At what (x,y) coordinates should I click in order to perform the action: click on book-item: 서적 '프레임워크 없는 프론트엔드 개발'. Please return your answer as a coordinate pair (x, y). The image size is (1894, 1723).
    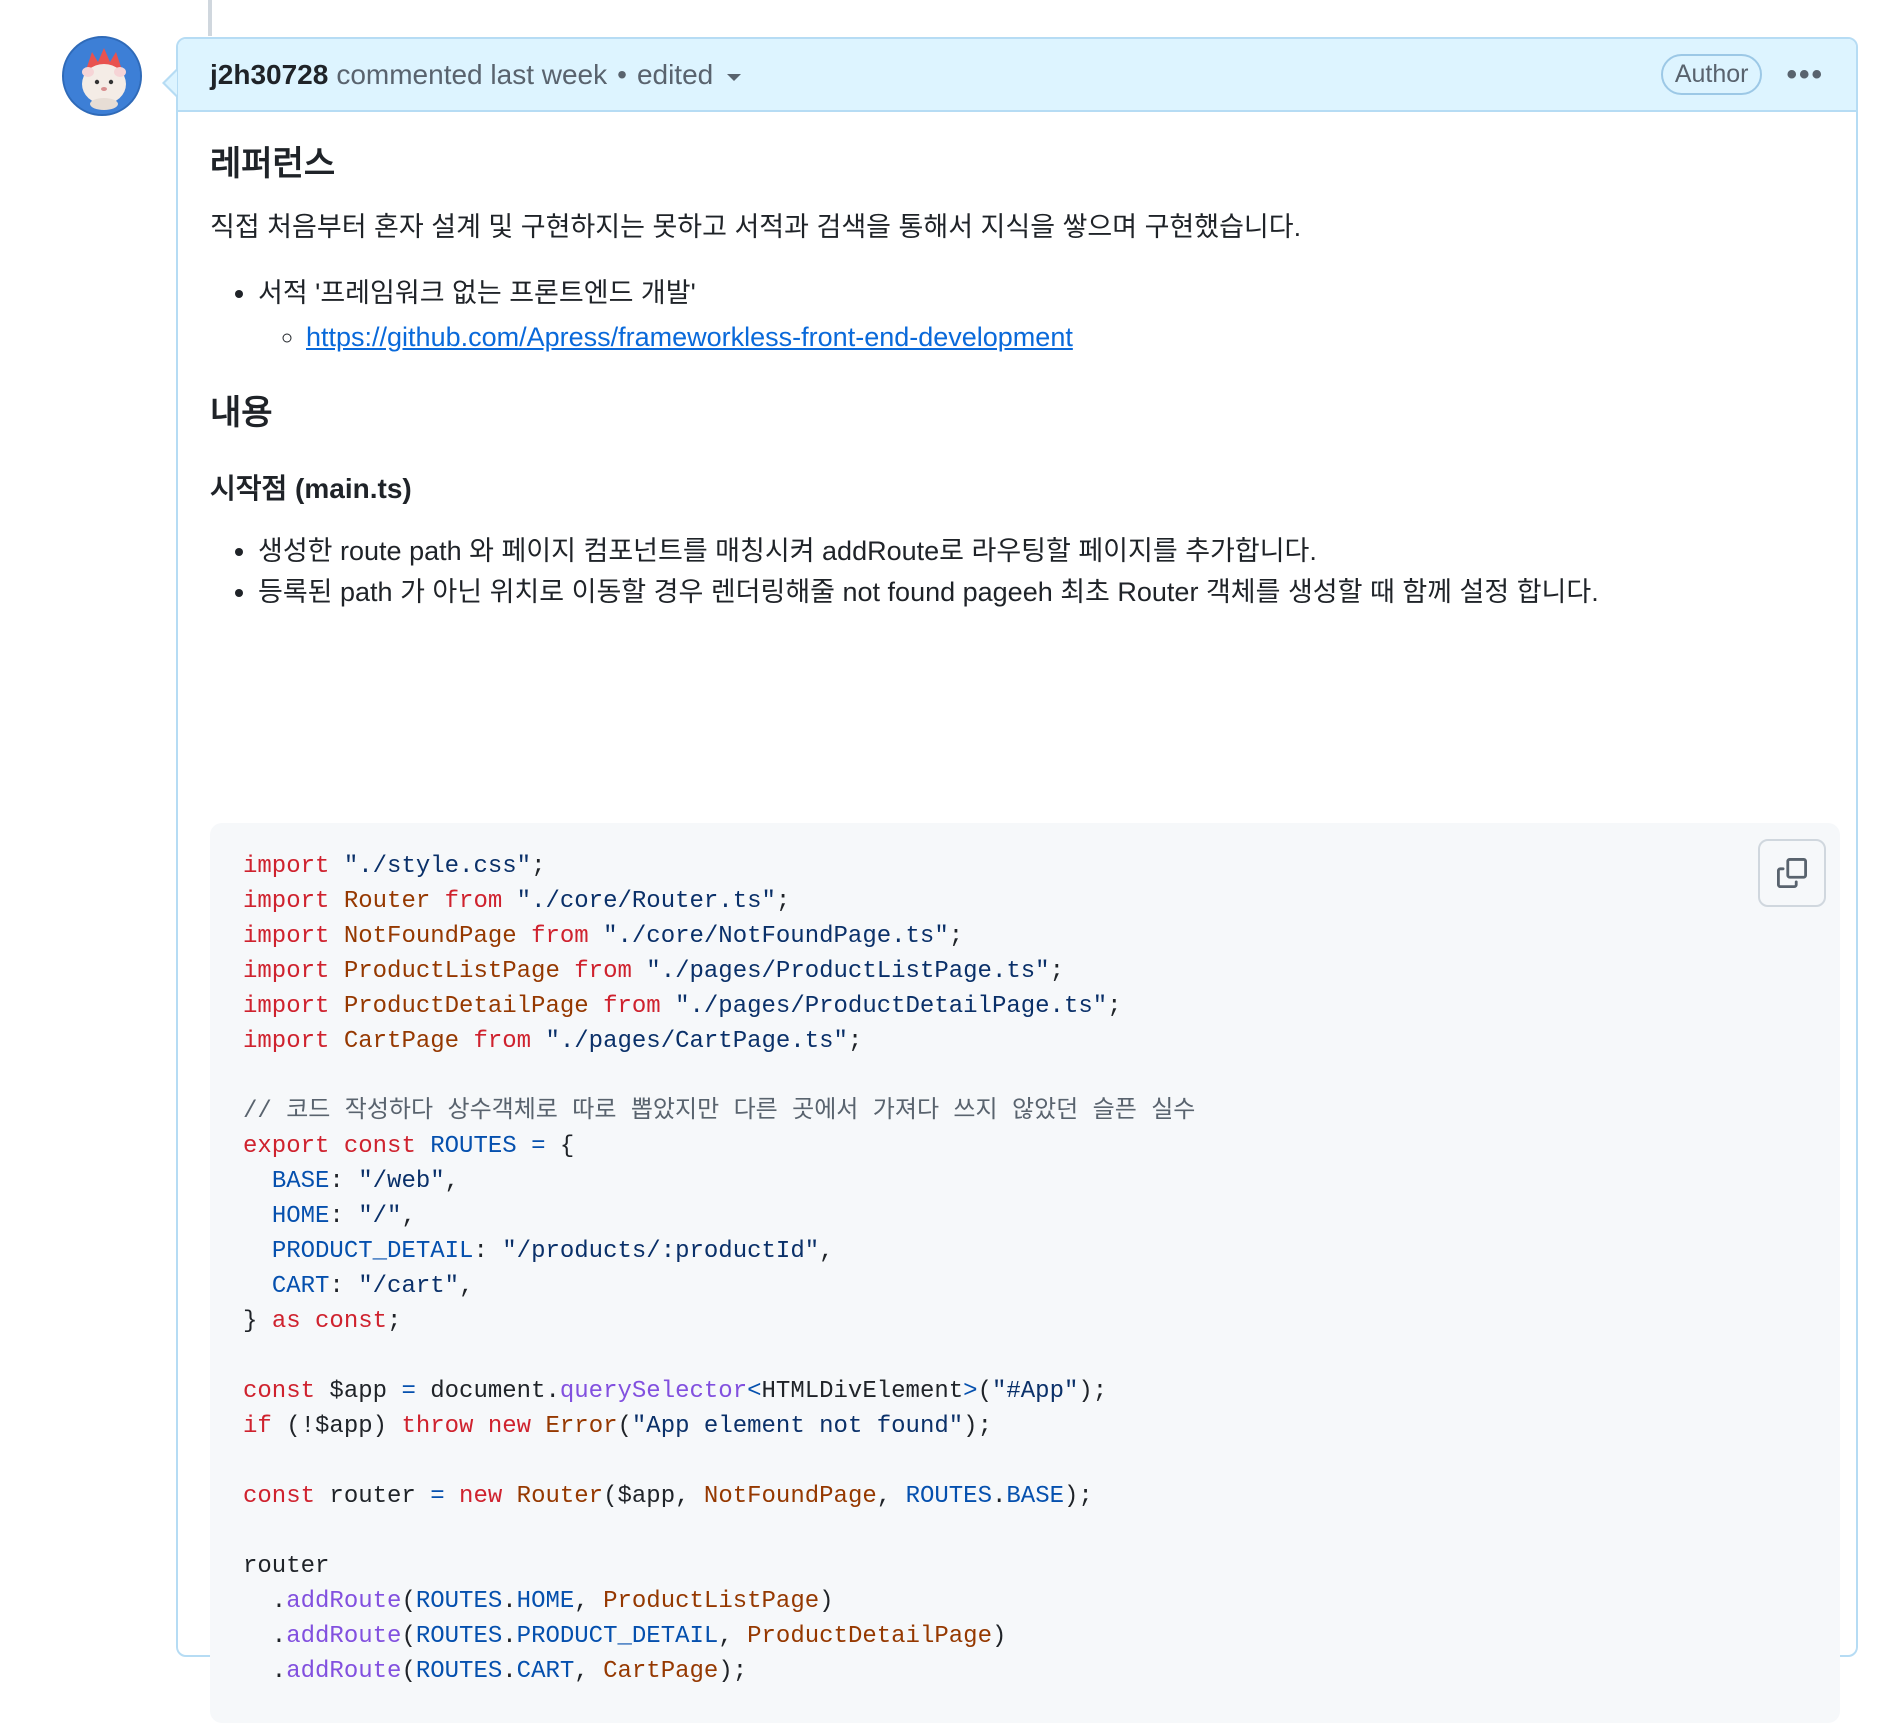
    Looking at the image, I should click on (477, 293).